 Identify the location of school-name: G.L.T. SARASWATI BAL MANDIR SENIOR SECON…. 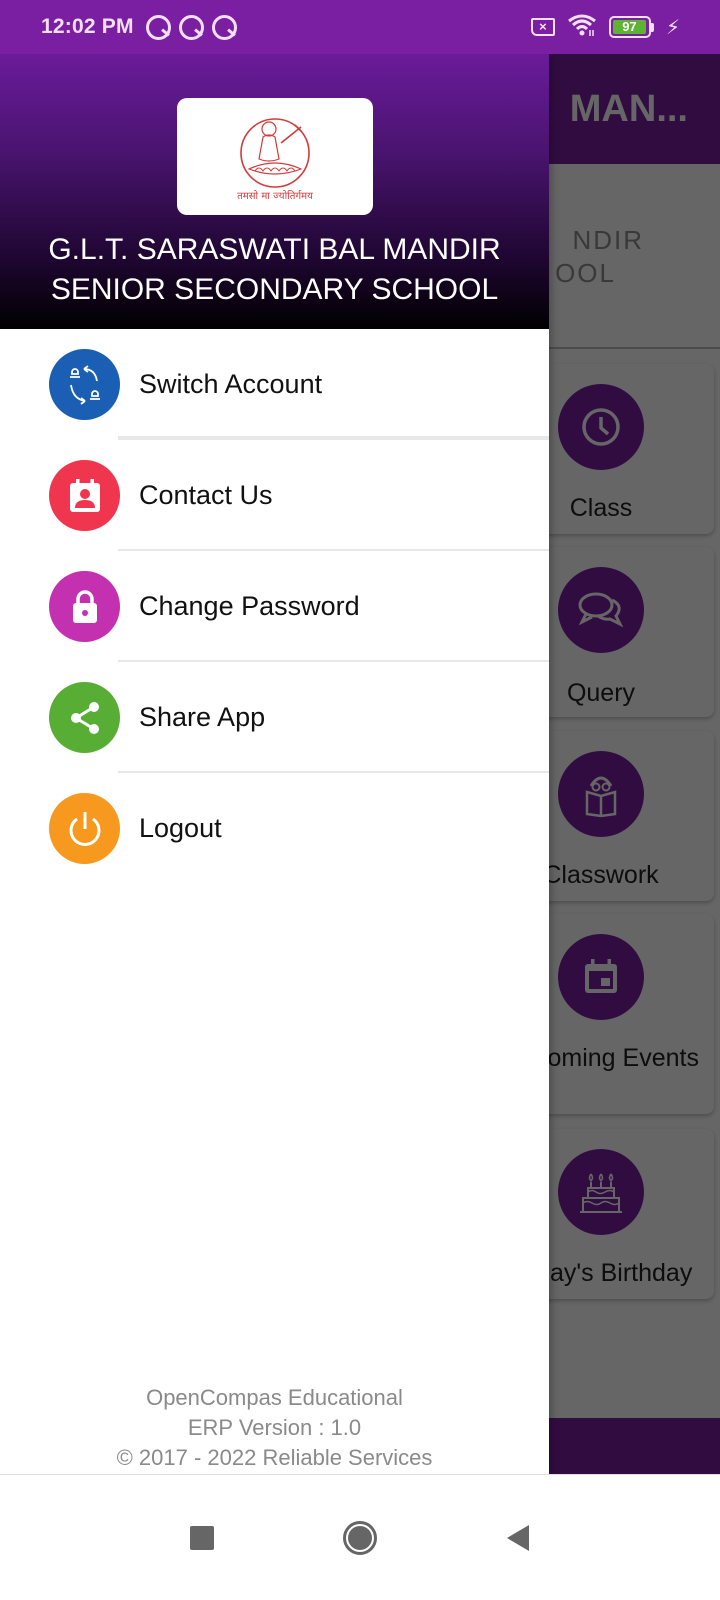
(274, 270).